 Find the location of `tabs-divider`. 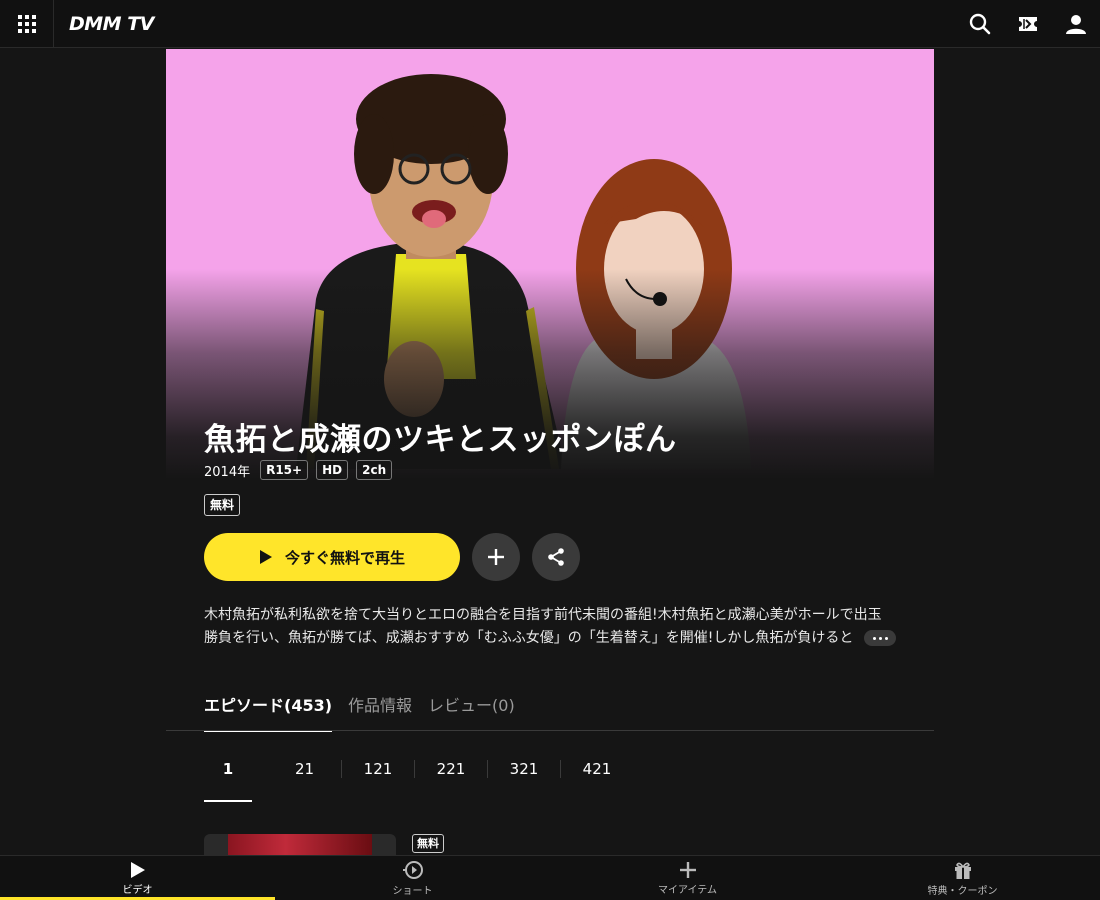

tabs-divider is located at coordinates (550, 730).